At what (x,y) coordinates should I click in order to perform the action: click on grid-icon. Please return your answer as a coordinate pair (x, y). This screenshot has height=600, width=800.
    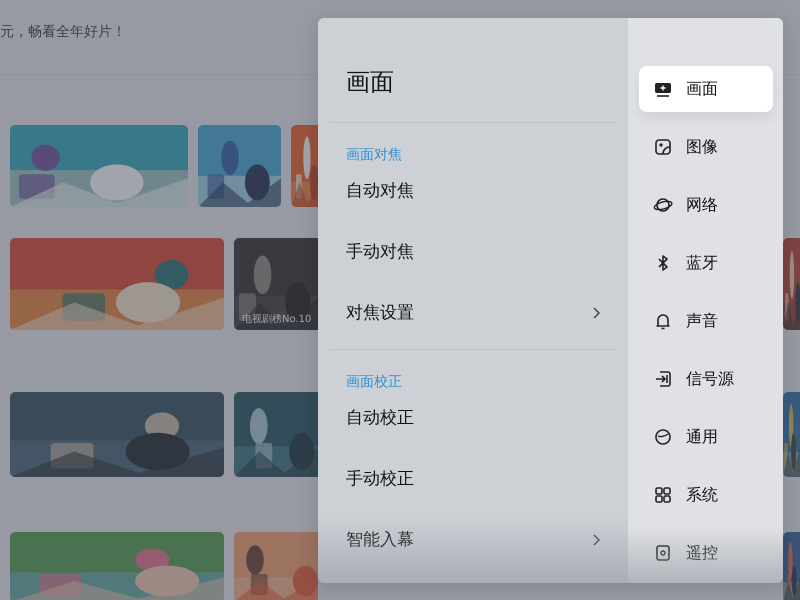
    Looking at the image, I should click on (663, 495).